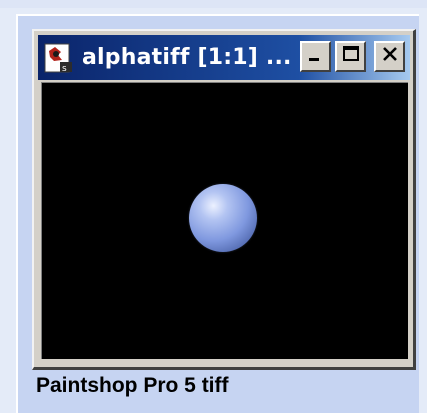 This screenshot has width=427, height=413. I want to click on close-icon, so click(390, 56).